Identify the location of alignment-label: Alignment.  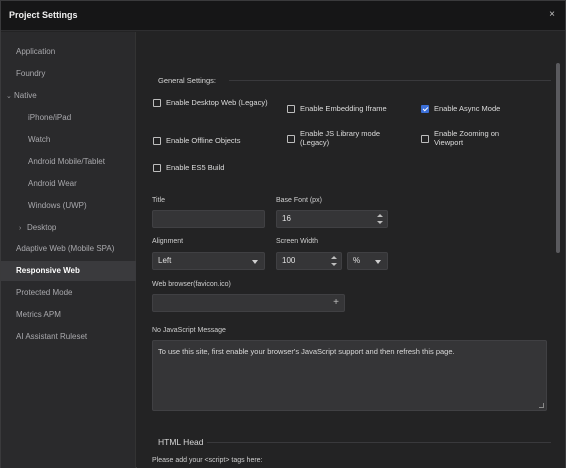
(168, 241).